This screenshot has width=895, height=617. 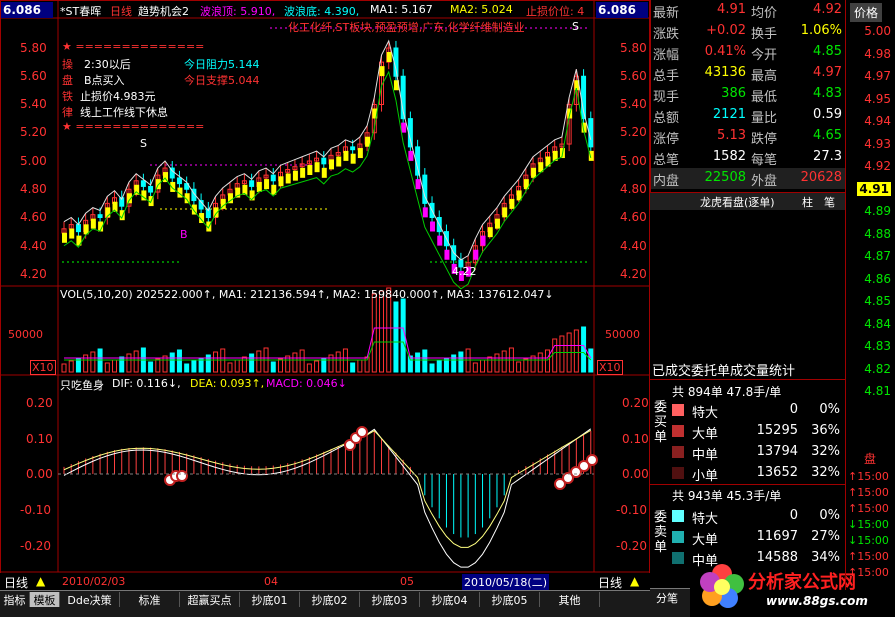 What do you see at coordinates (45, 599) in the screenshot?
I see `tab-1: 模板` at bounding box center [45, 599].